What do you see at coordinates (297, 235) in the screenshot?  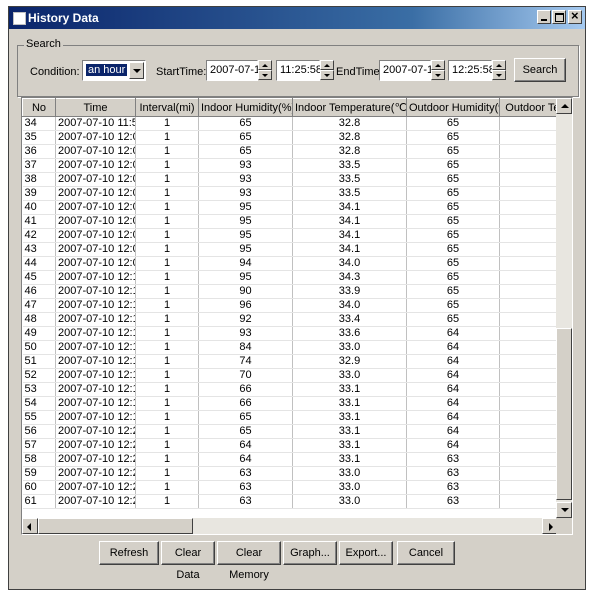 I see `table-row: 422007-07-10 12:0719534.16532` at bounding box center [297, 235].